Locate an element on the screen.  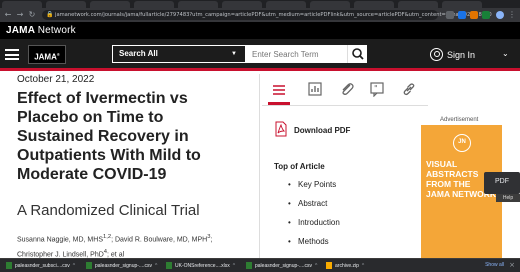
search-bar: Search All ▼ is located at coordinates (239, 54).